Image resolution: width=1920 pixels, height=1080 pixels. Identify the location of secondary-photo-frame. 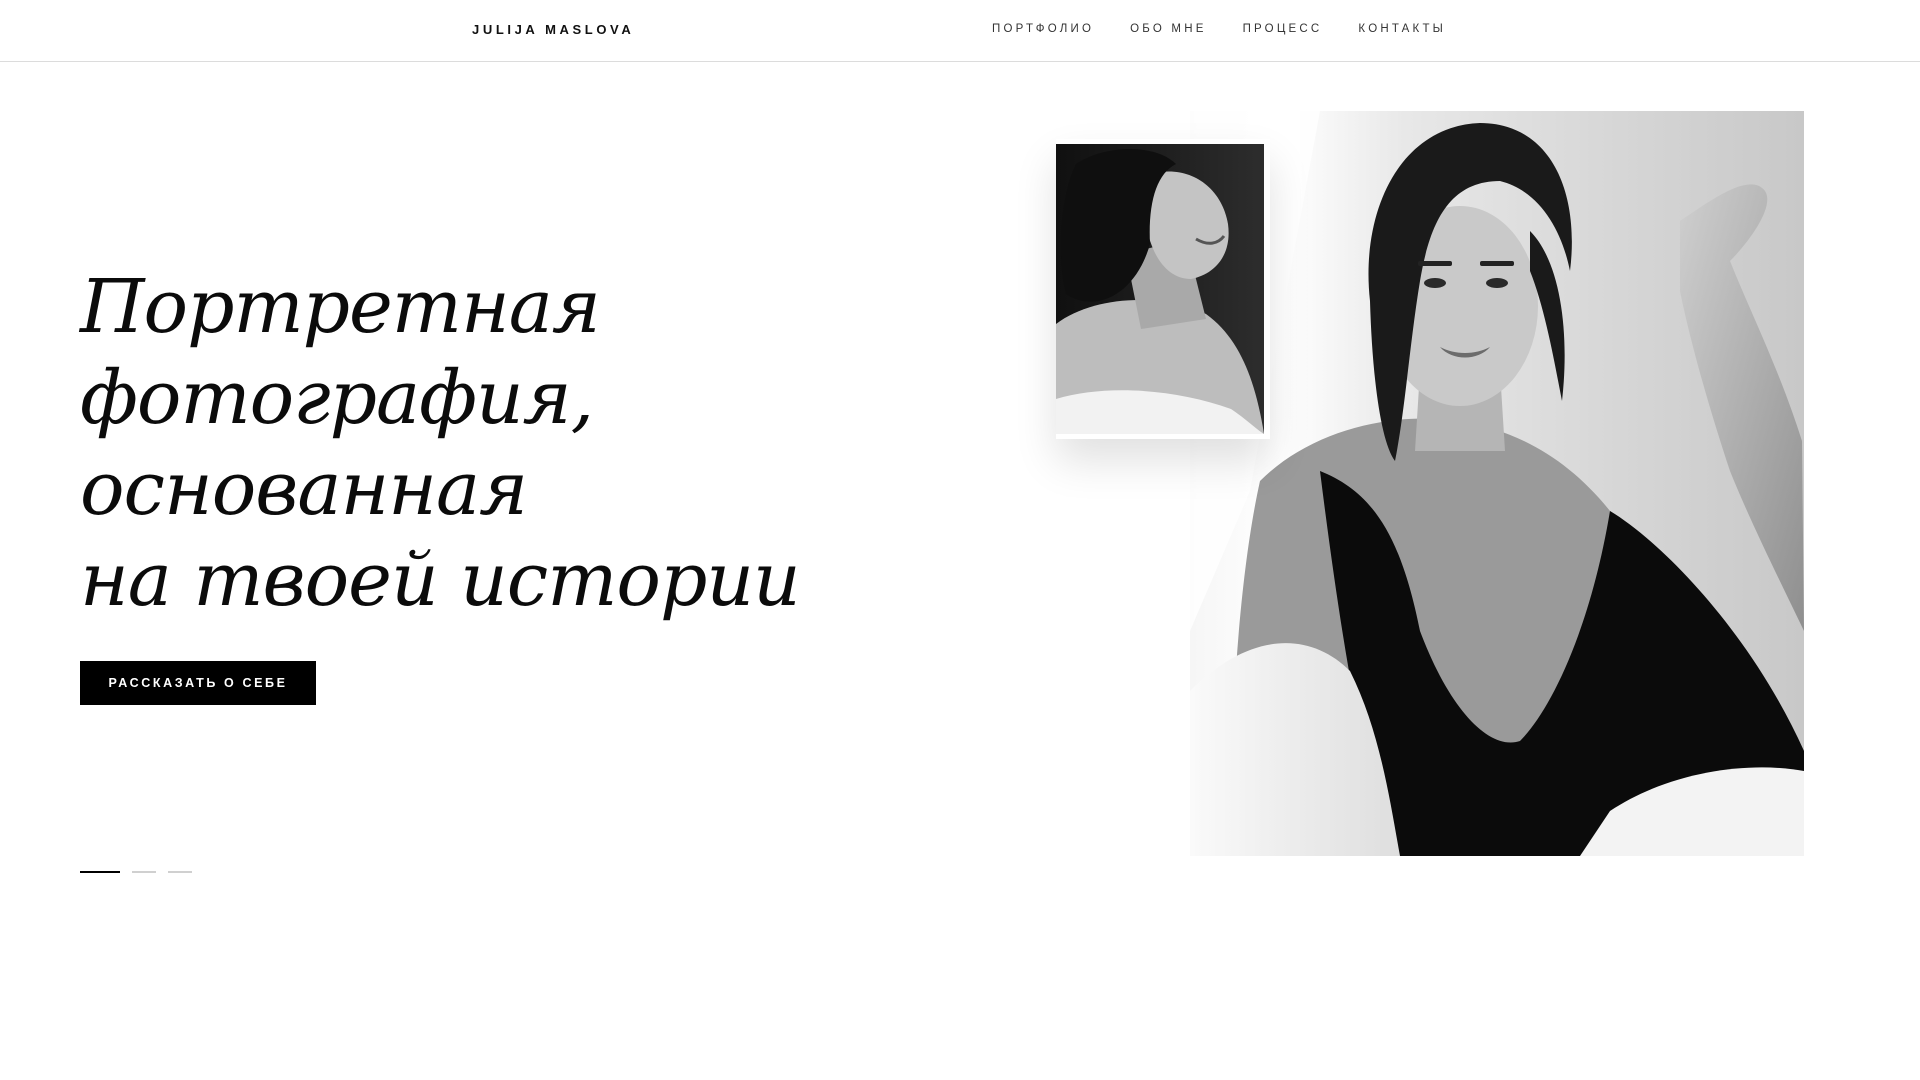
(1163, 289).